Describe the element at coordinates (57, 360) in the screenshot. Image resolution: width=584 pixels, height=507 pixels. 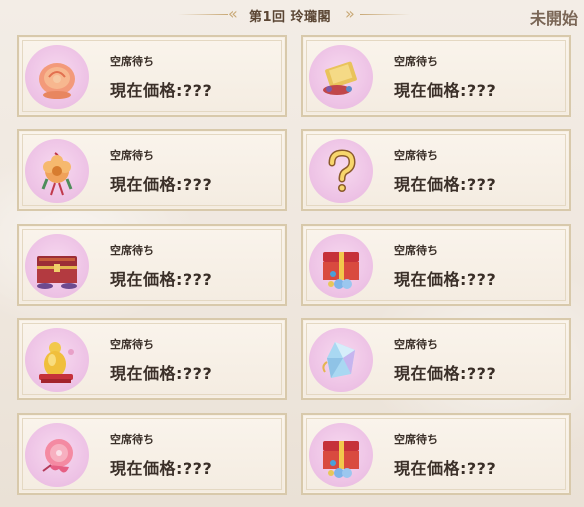
I see `golden-gourd-icon` at that location.